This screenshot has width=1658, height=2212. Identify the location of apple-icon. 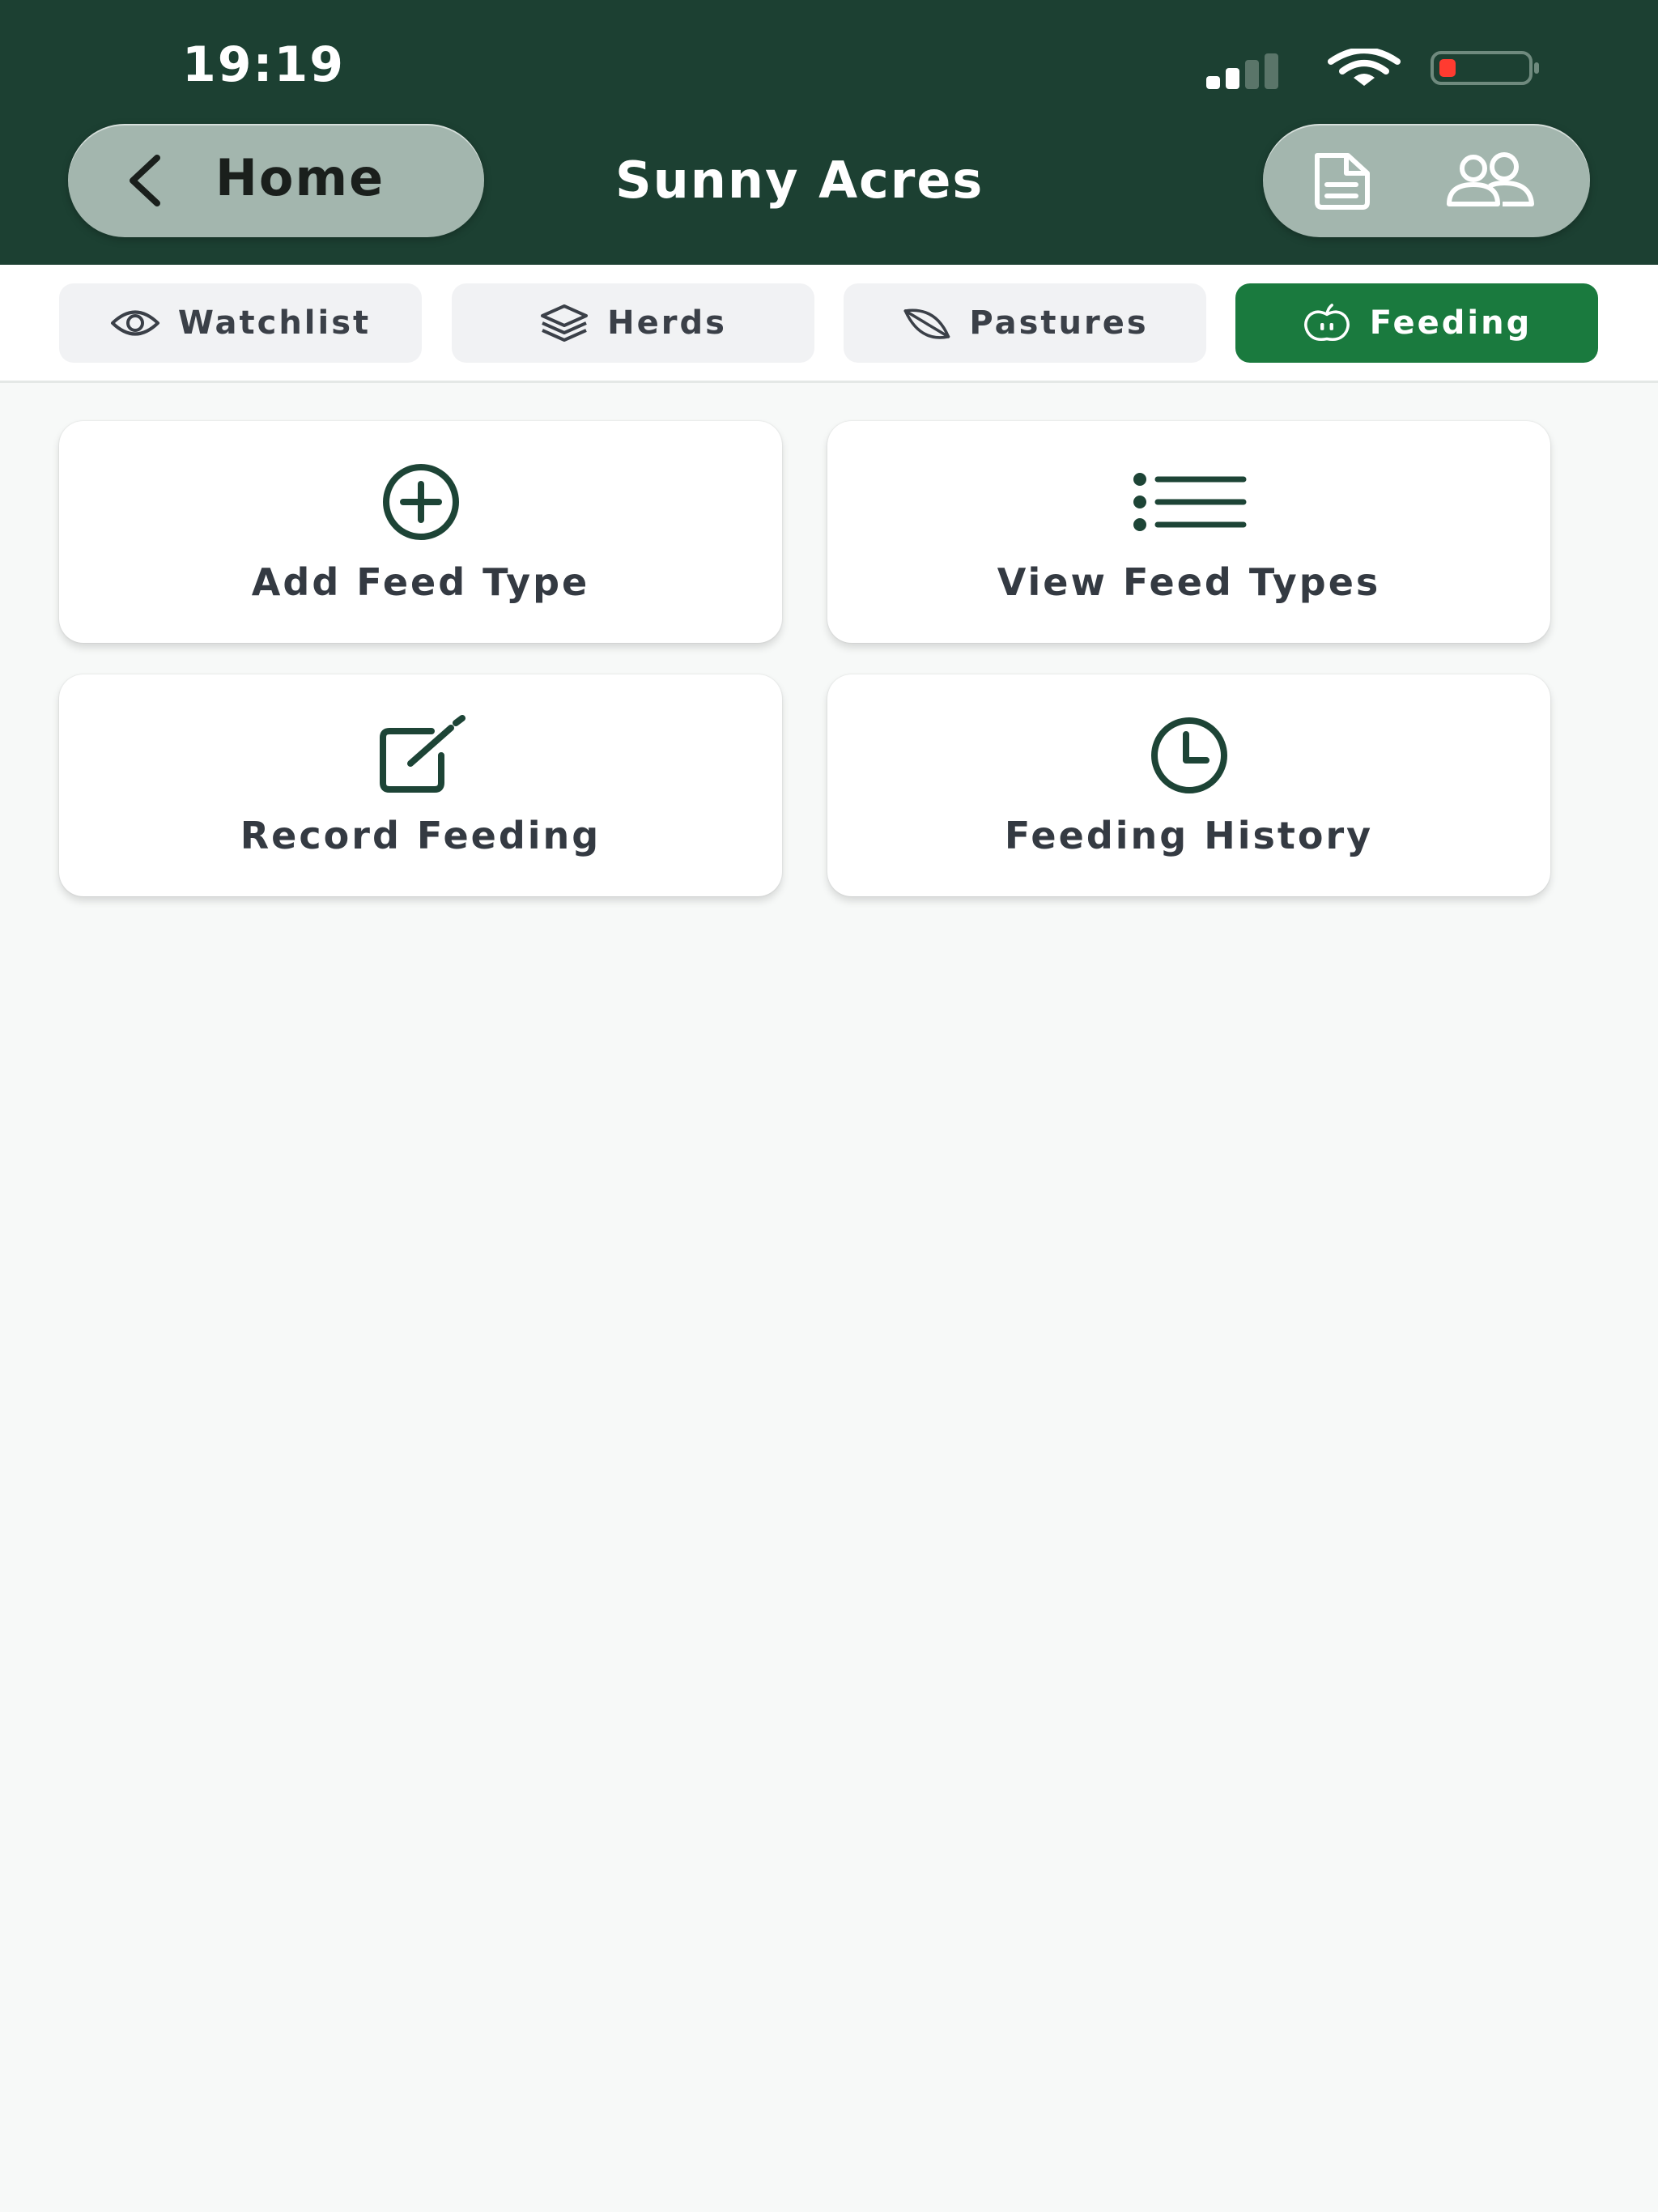
(1326, 323).